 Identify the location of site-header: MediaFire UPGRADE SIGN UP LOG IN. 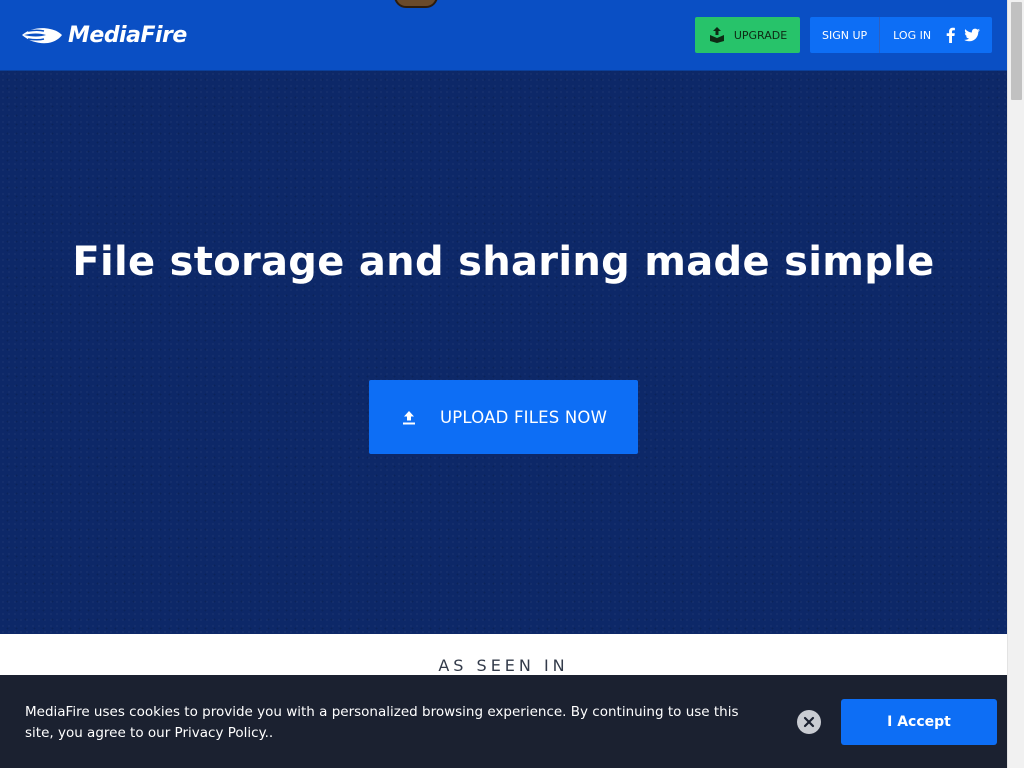
(503, 35).